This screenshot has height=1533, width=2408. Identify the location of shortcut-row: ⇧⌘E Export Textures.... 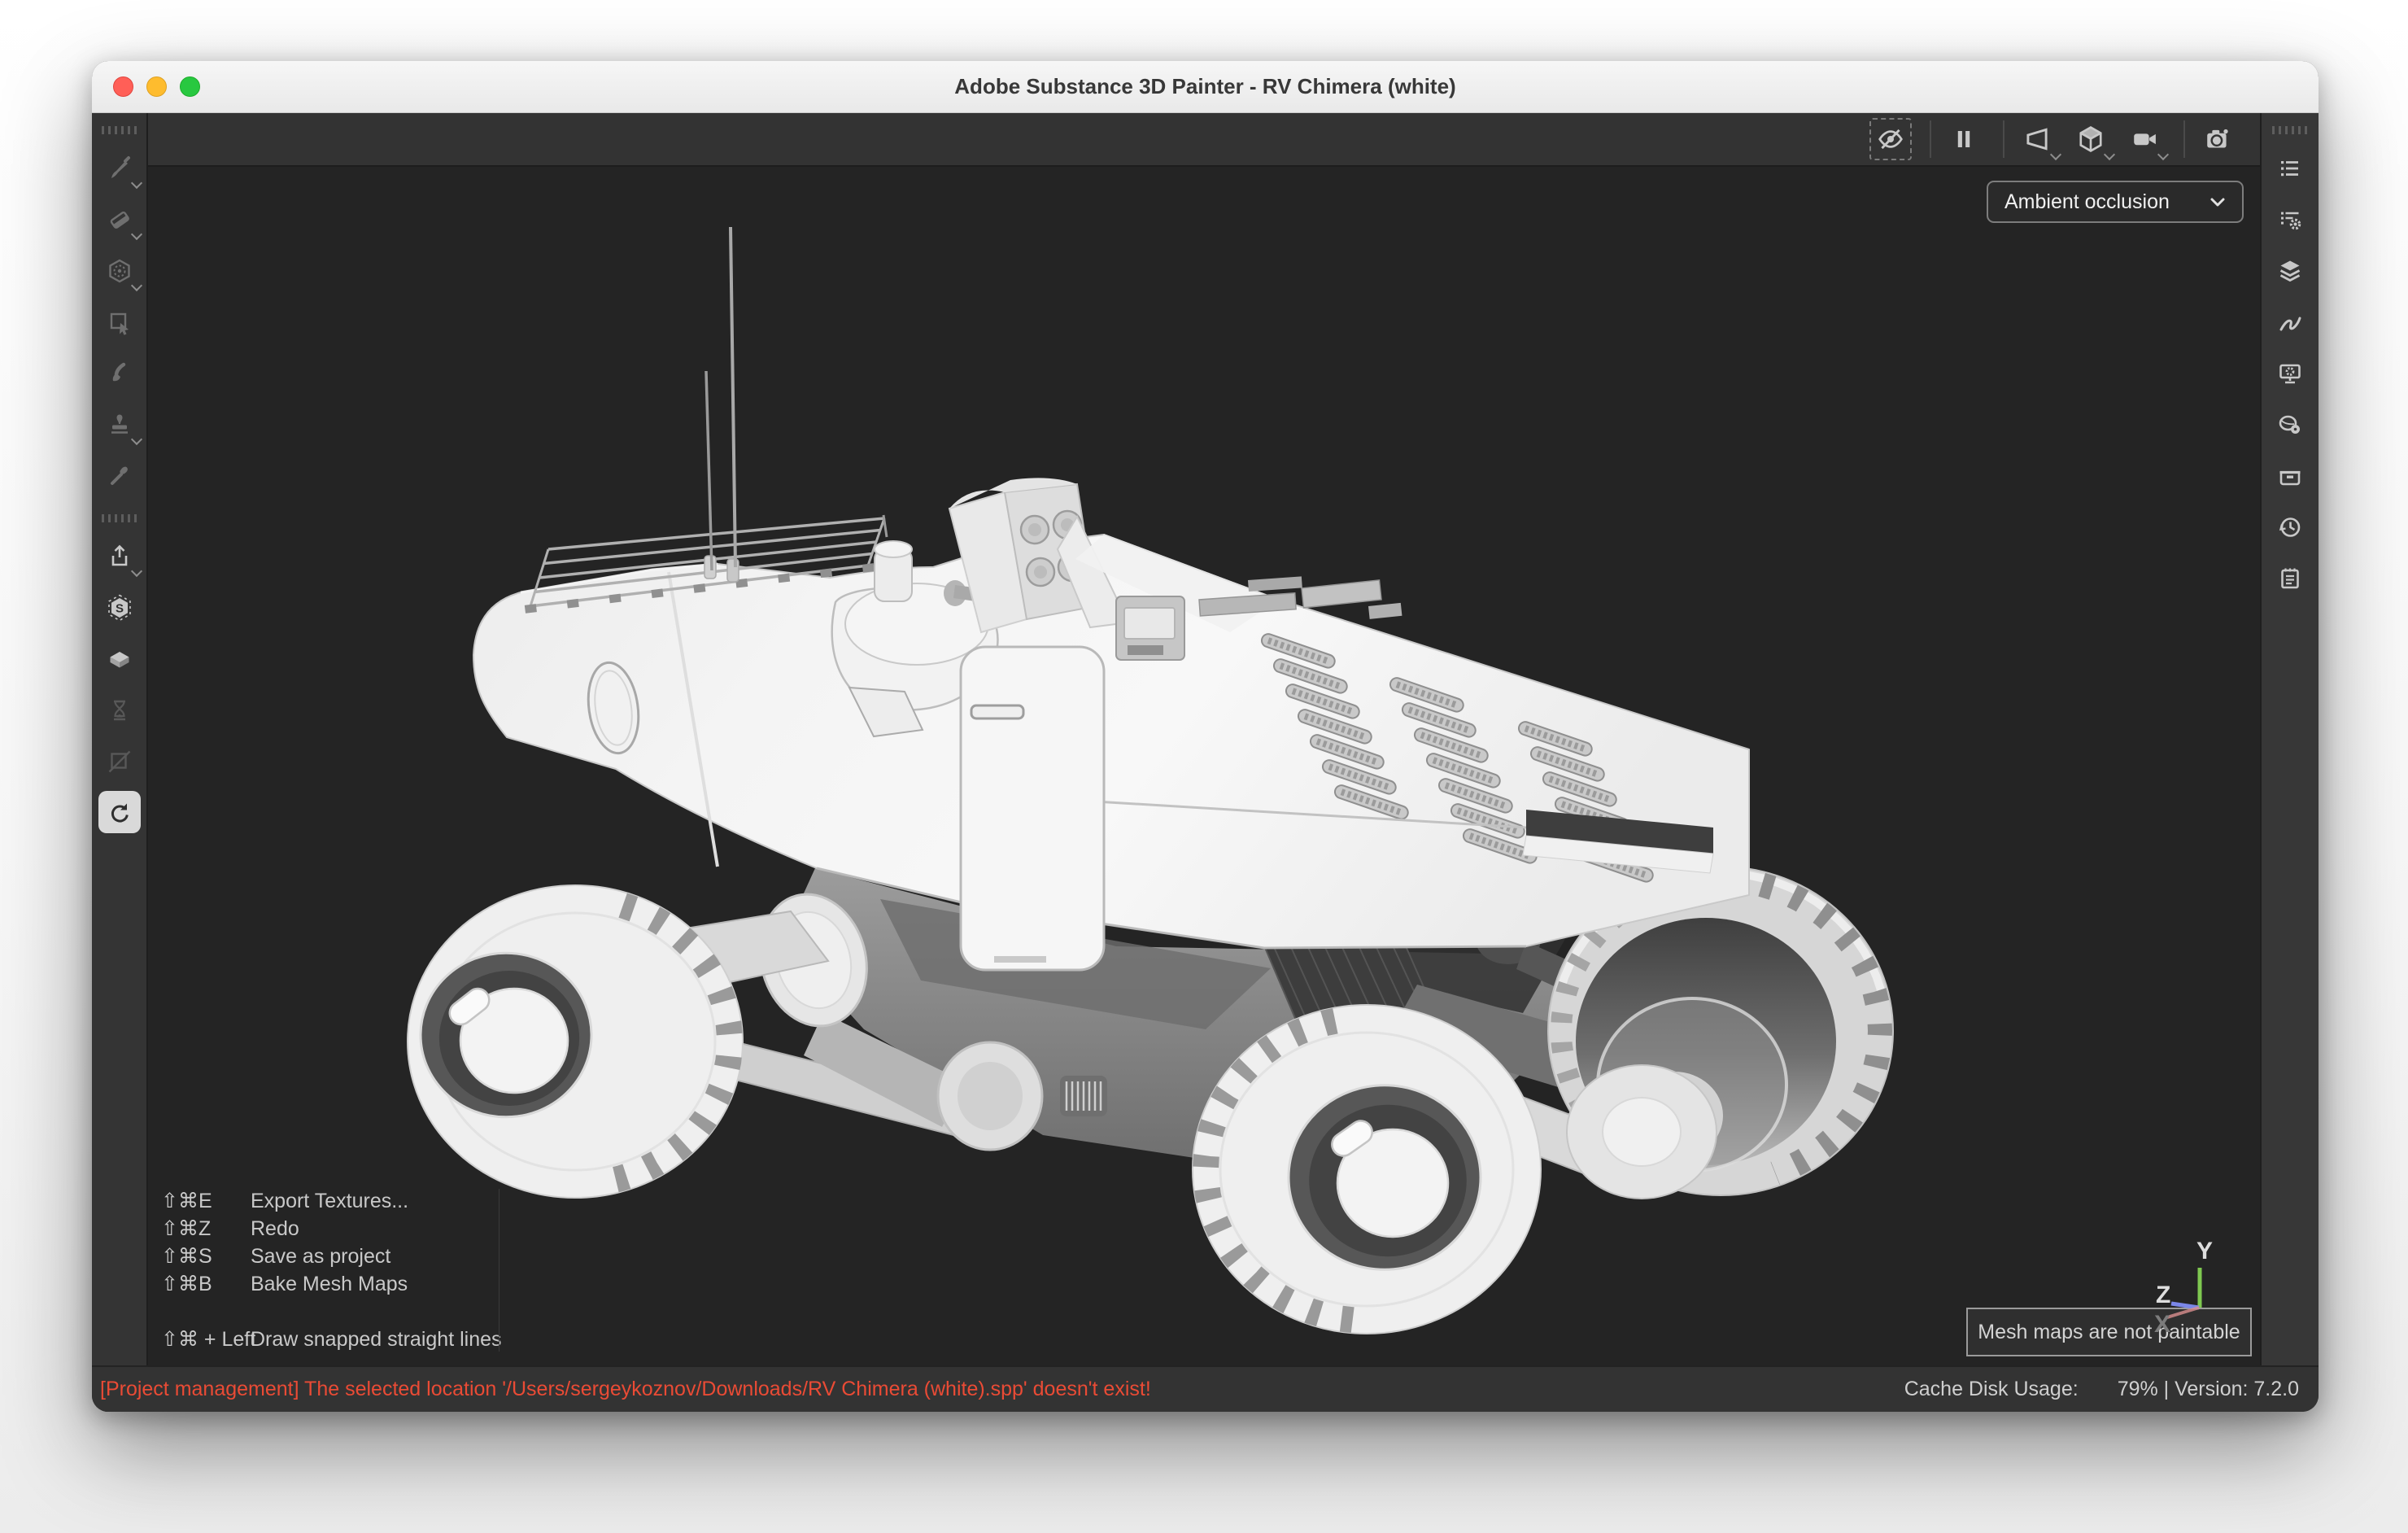
(285, 1201).